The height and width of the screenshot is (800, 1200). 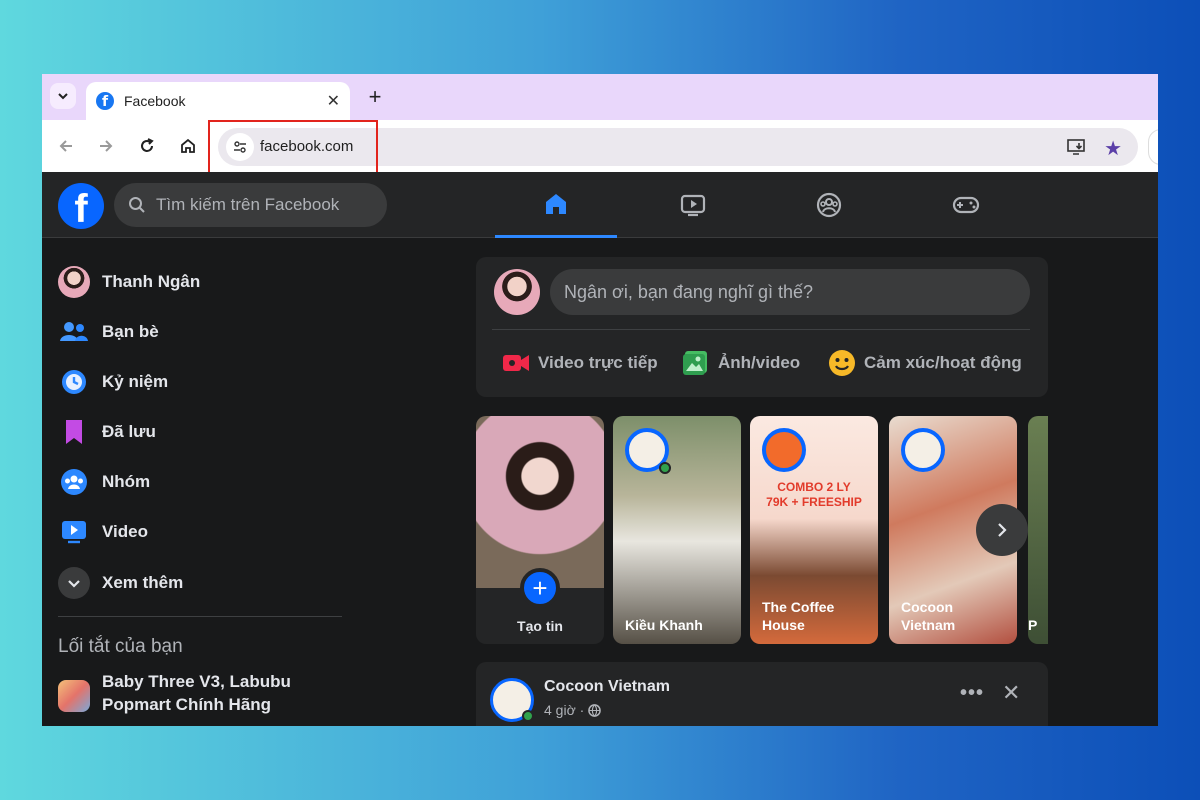 I want to click on photo-video-label: Ảnh/video, so click(x=759, y=362).